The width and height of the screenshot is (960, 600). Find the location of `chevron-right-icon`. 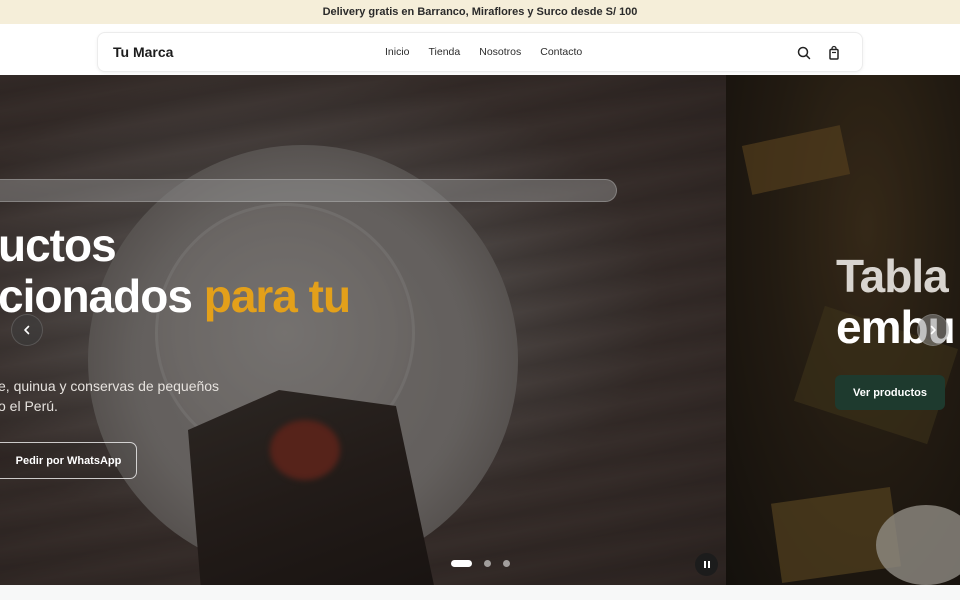

chevron-right-icon is located at coordinates (933, 330).